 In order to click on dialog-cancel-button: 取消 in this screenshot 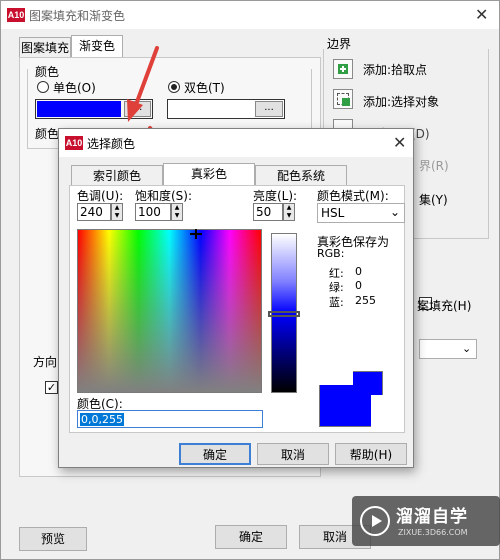, I will do `click(293, 454)`.